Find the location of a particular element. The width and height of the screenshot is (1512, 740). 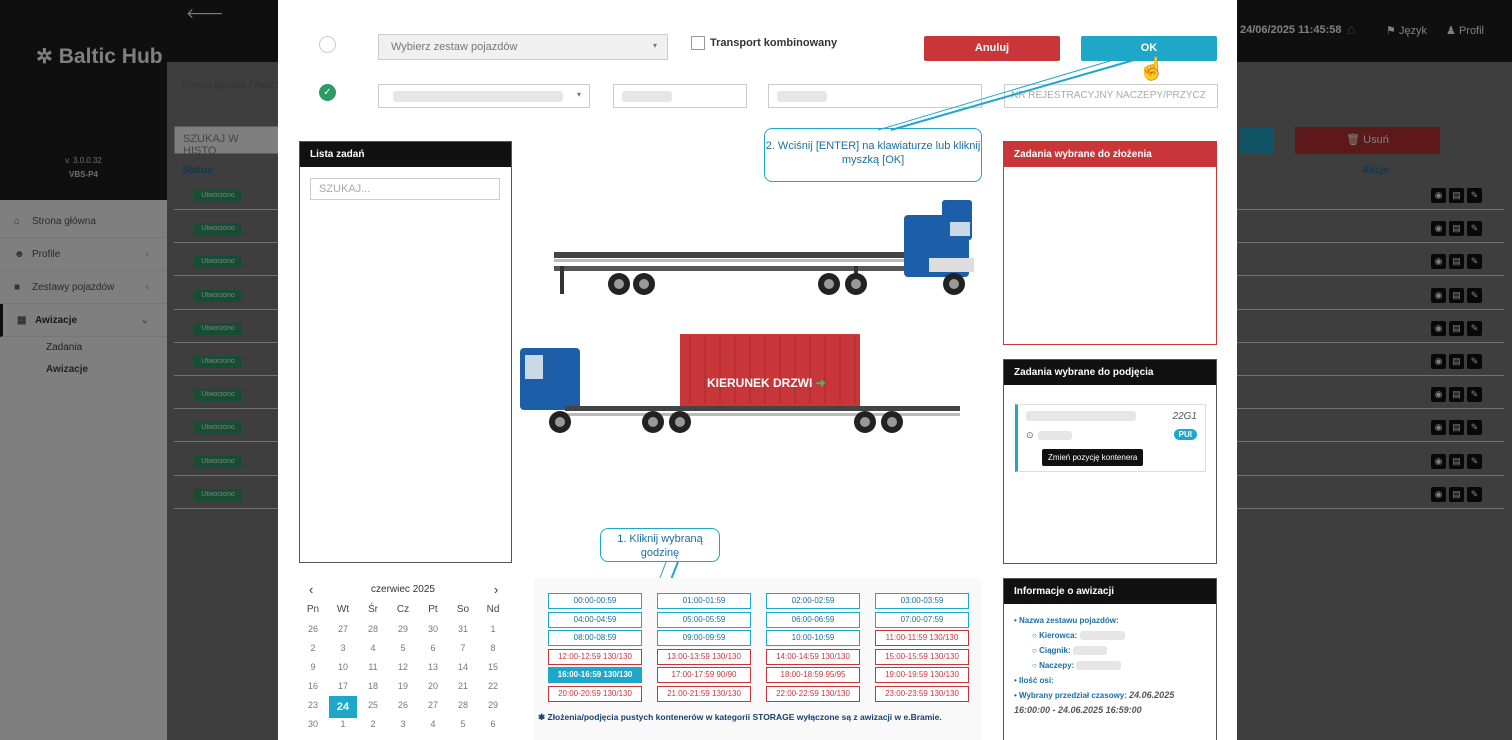

calendar-day: 12 is located at coordinates (403, 667).